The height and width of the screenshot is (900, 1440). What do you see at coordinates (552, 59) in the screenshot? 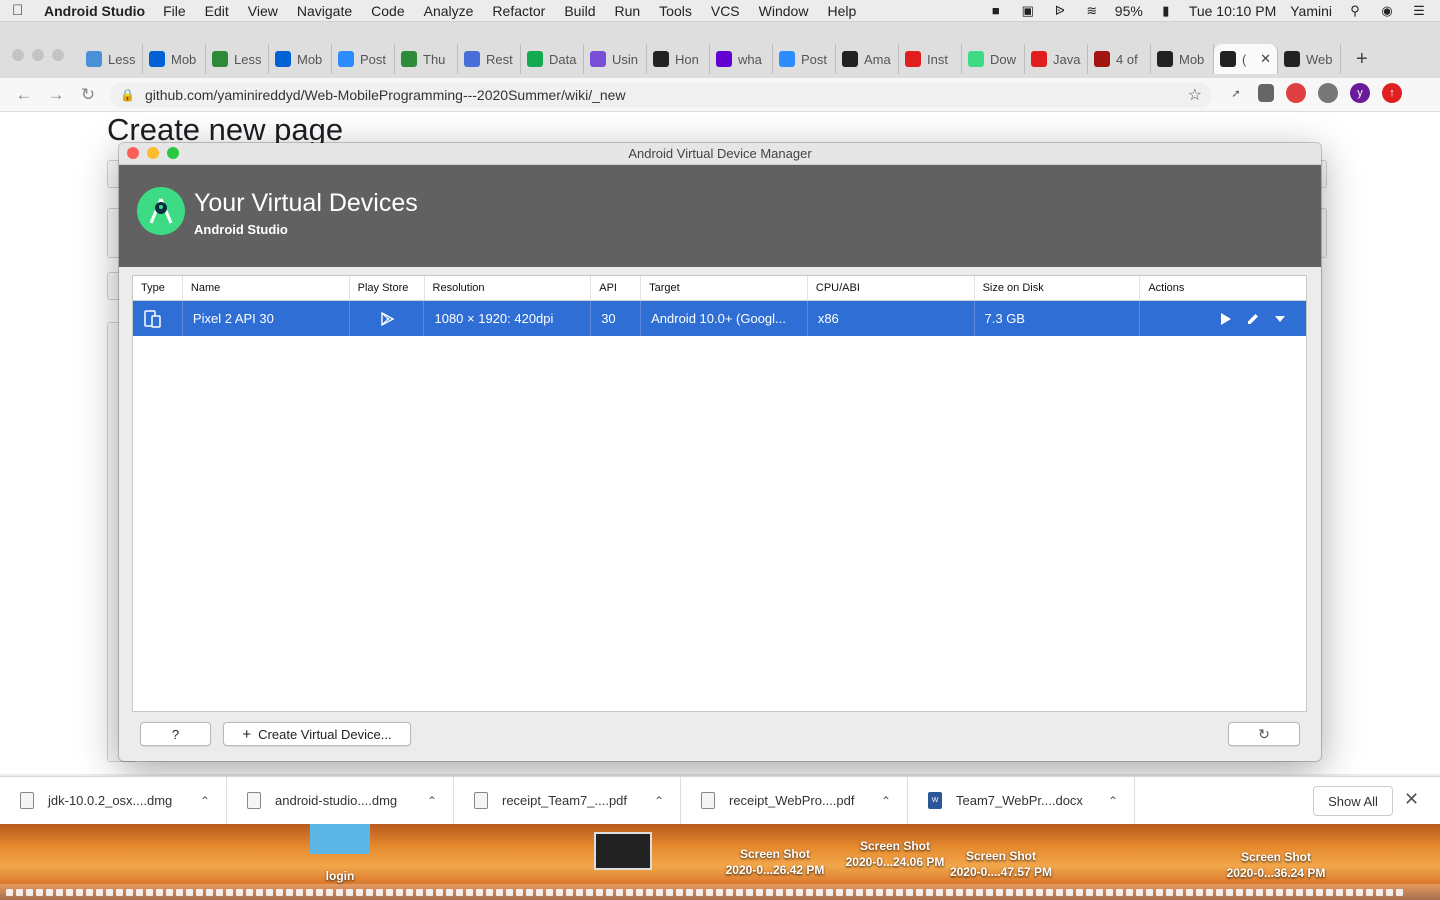
I see `browser-tab: Data` at bounding box center [552, 59].